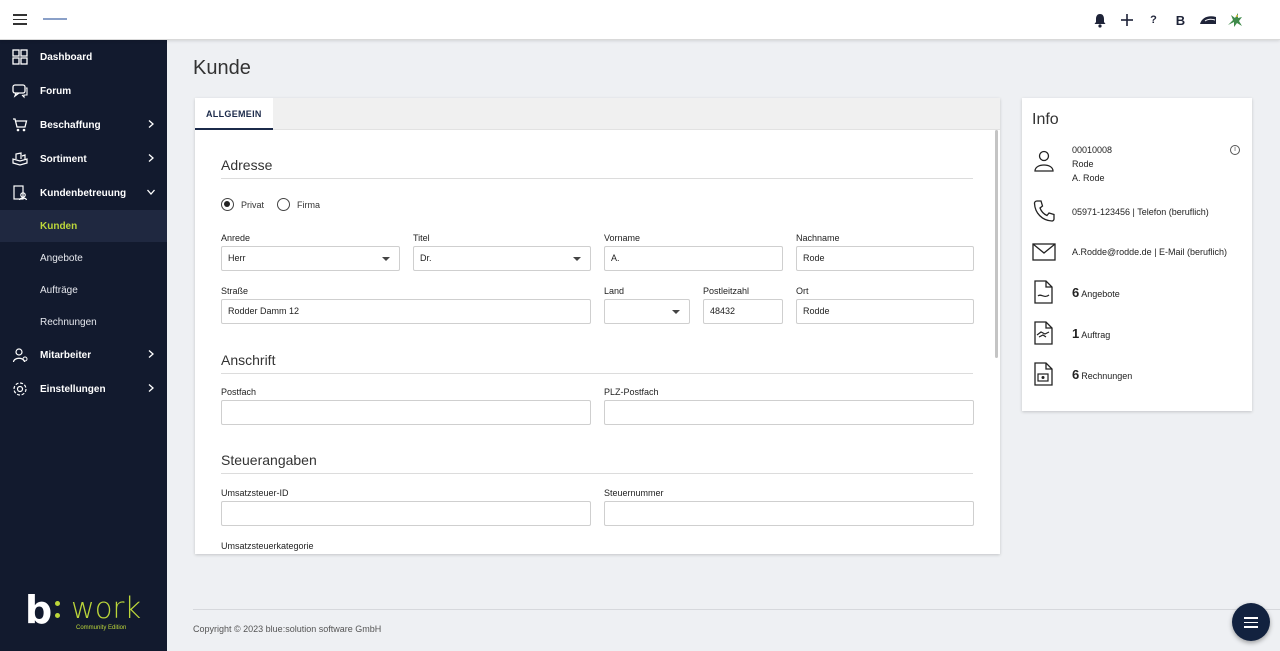 The height and width of the screenshot is (651, 1280). I want to click on bell-icon, so click(1099, 20).